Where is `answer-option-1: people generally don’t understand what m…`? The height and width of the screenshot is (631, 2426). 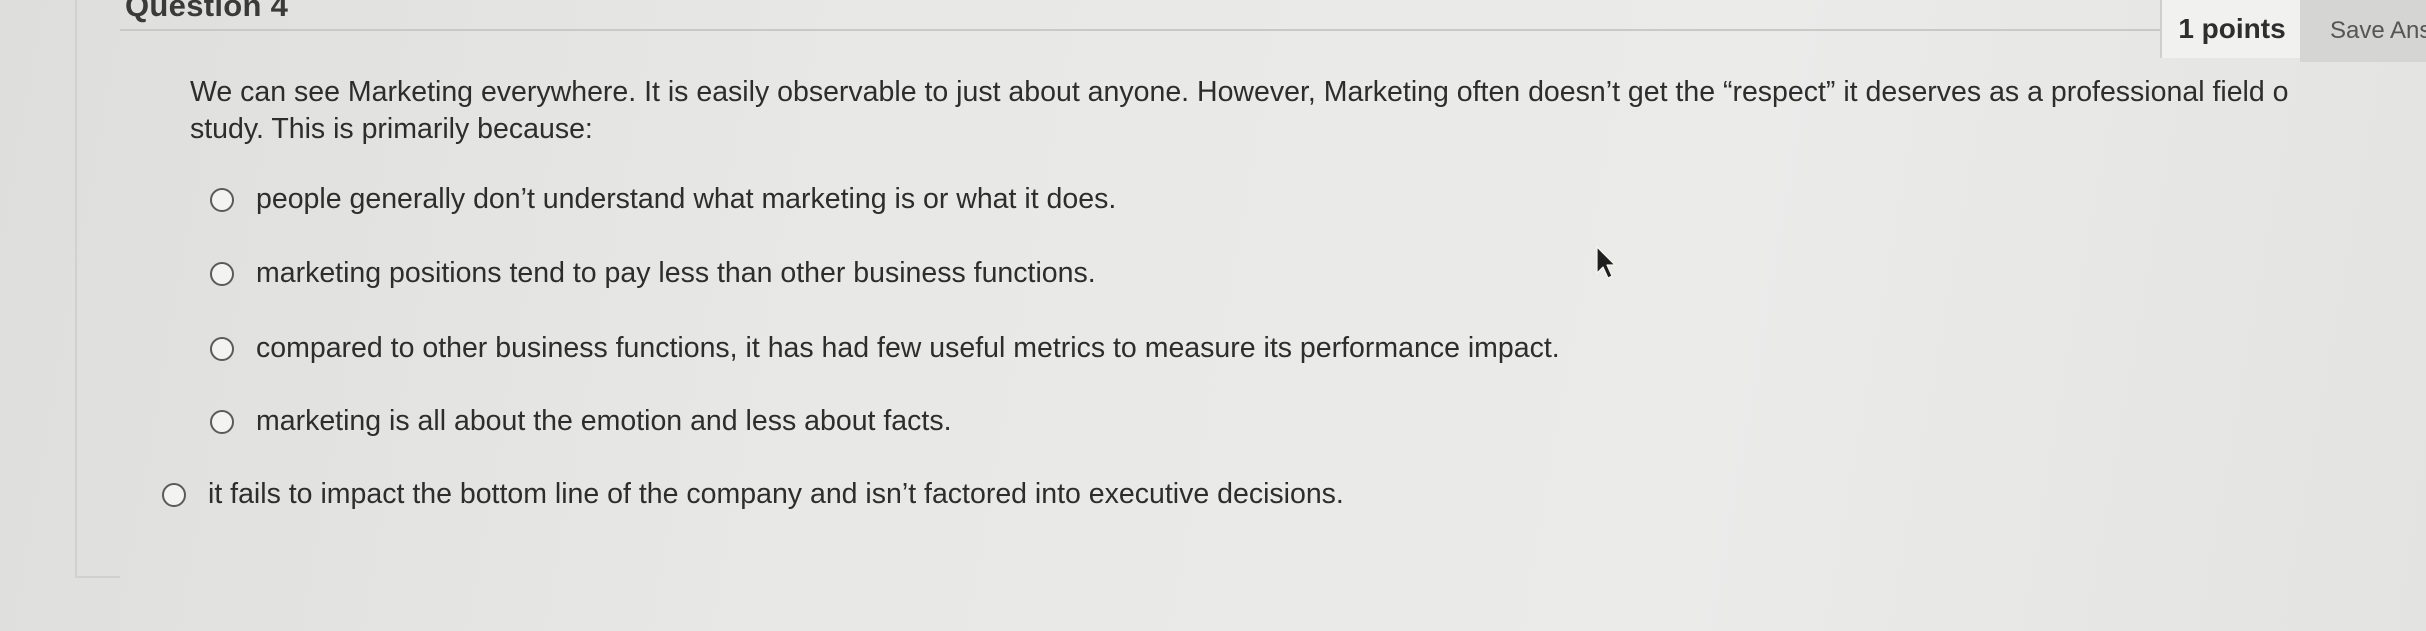 answer-option-1: people generally don’t understand what m… is located at coordinates (663, 199).